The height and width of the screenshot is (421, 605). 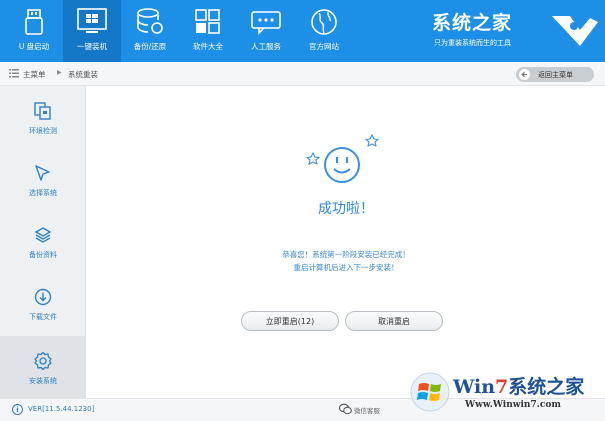 What do you see at coordinates (92, 22) in the screenshot?
I see `windows-icon` at bounding box center [92, 22].